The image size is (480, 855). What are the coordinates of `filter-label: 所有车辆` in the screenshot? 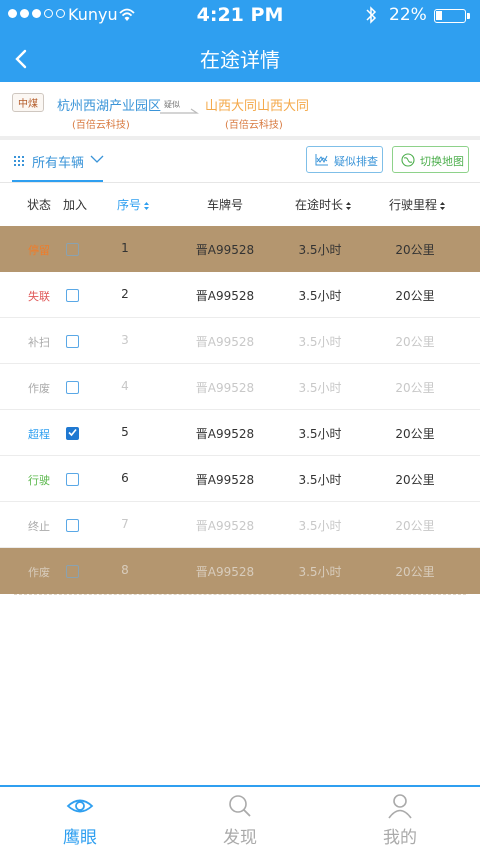 It's located at (58, 163).